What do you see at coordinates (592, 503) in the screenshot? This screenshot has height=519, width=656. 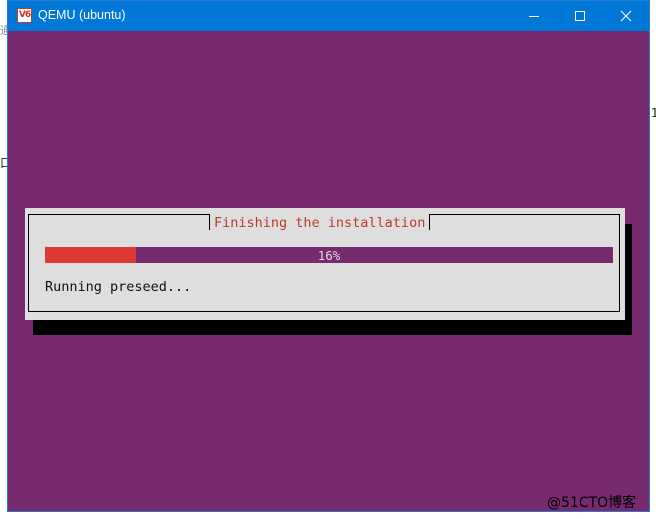 I see `watermark: @51CTO博客` at bounding box center [592, 503].